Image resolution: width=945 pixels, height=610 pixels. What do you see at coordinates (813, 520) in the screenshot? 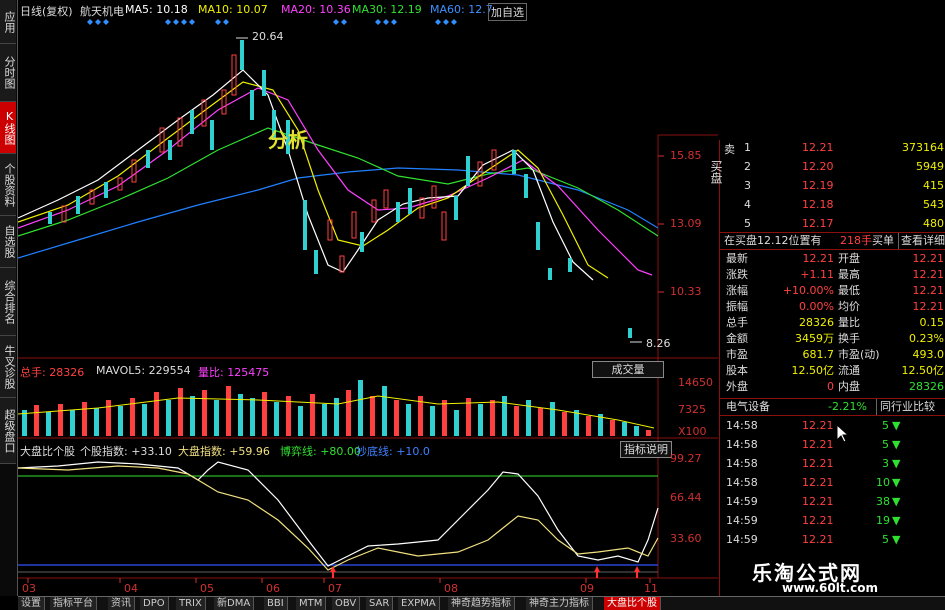
I see `tick-row: 14:59 12.21 19 ▼` at bounding box center [813, 520].